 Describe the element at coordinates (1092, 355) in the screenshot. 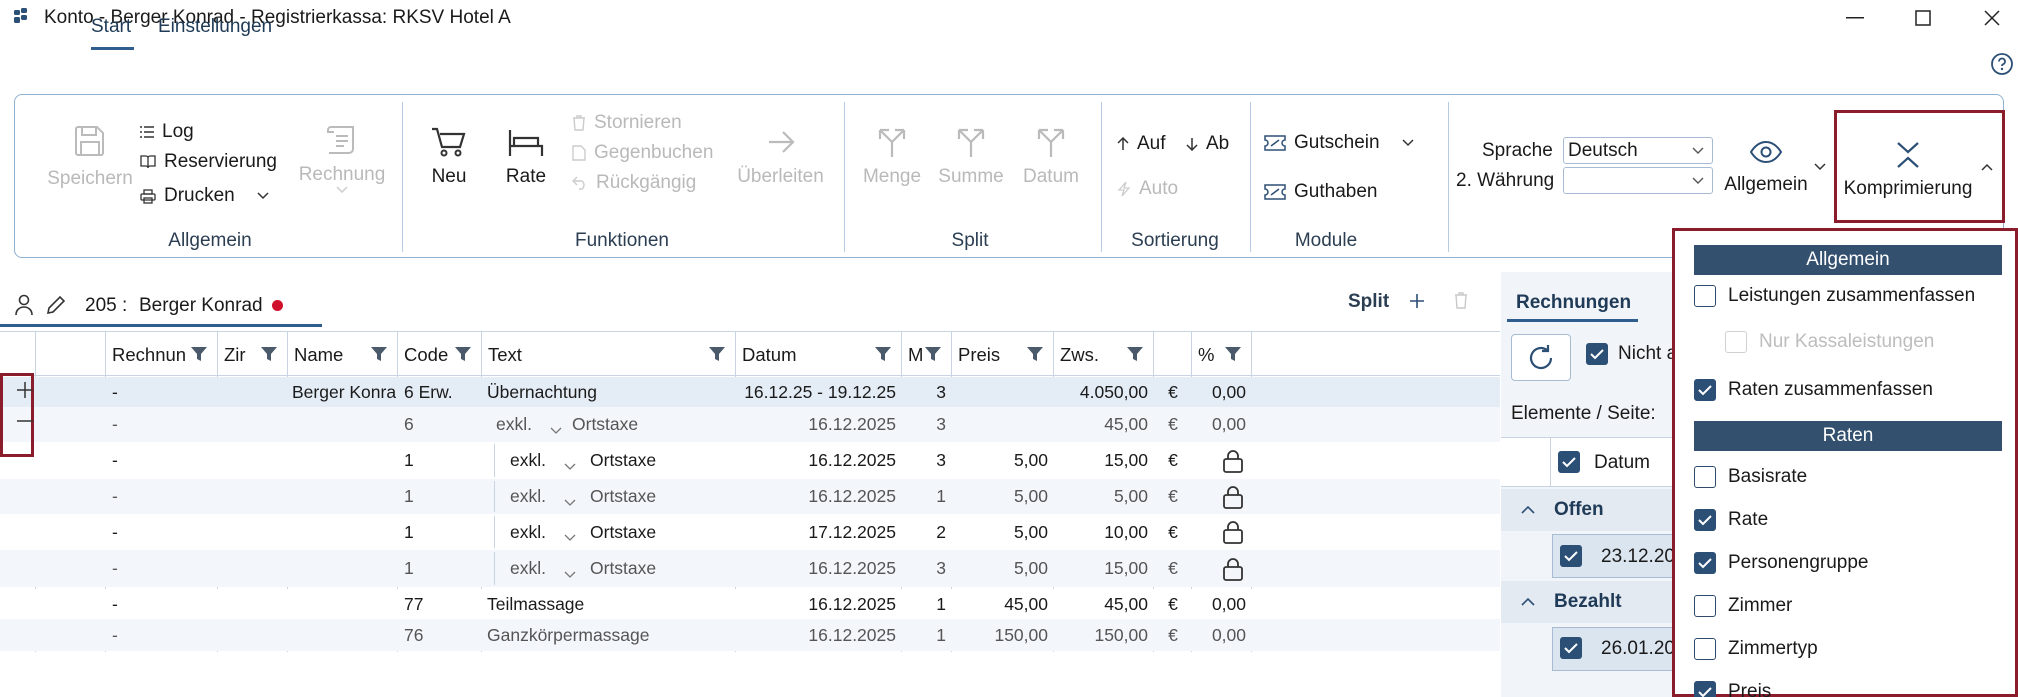

I see `column-header: Zws.` at that location.